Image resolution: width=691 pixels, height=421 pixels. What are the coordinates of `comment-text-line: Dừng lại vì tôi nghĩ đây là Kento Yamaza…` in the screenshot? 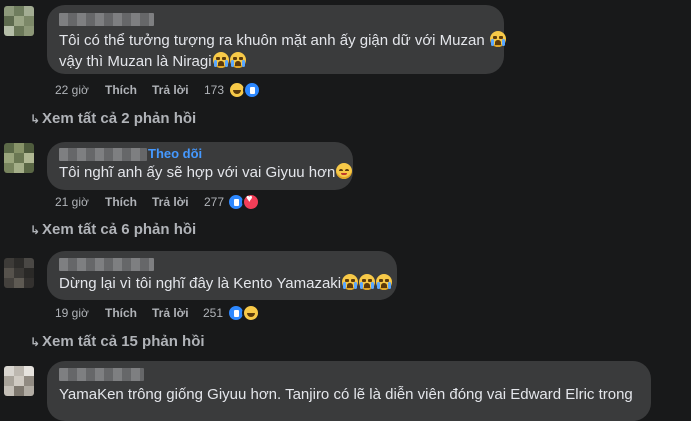 It's located at (226, 283).